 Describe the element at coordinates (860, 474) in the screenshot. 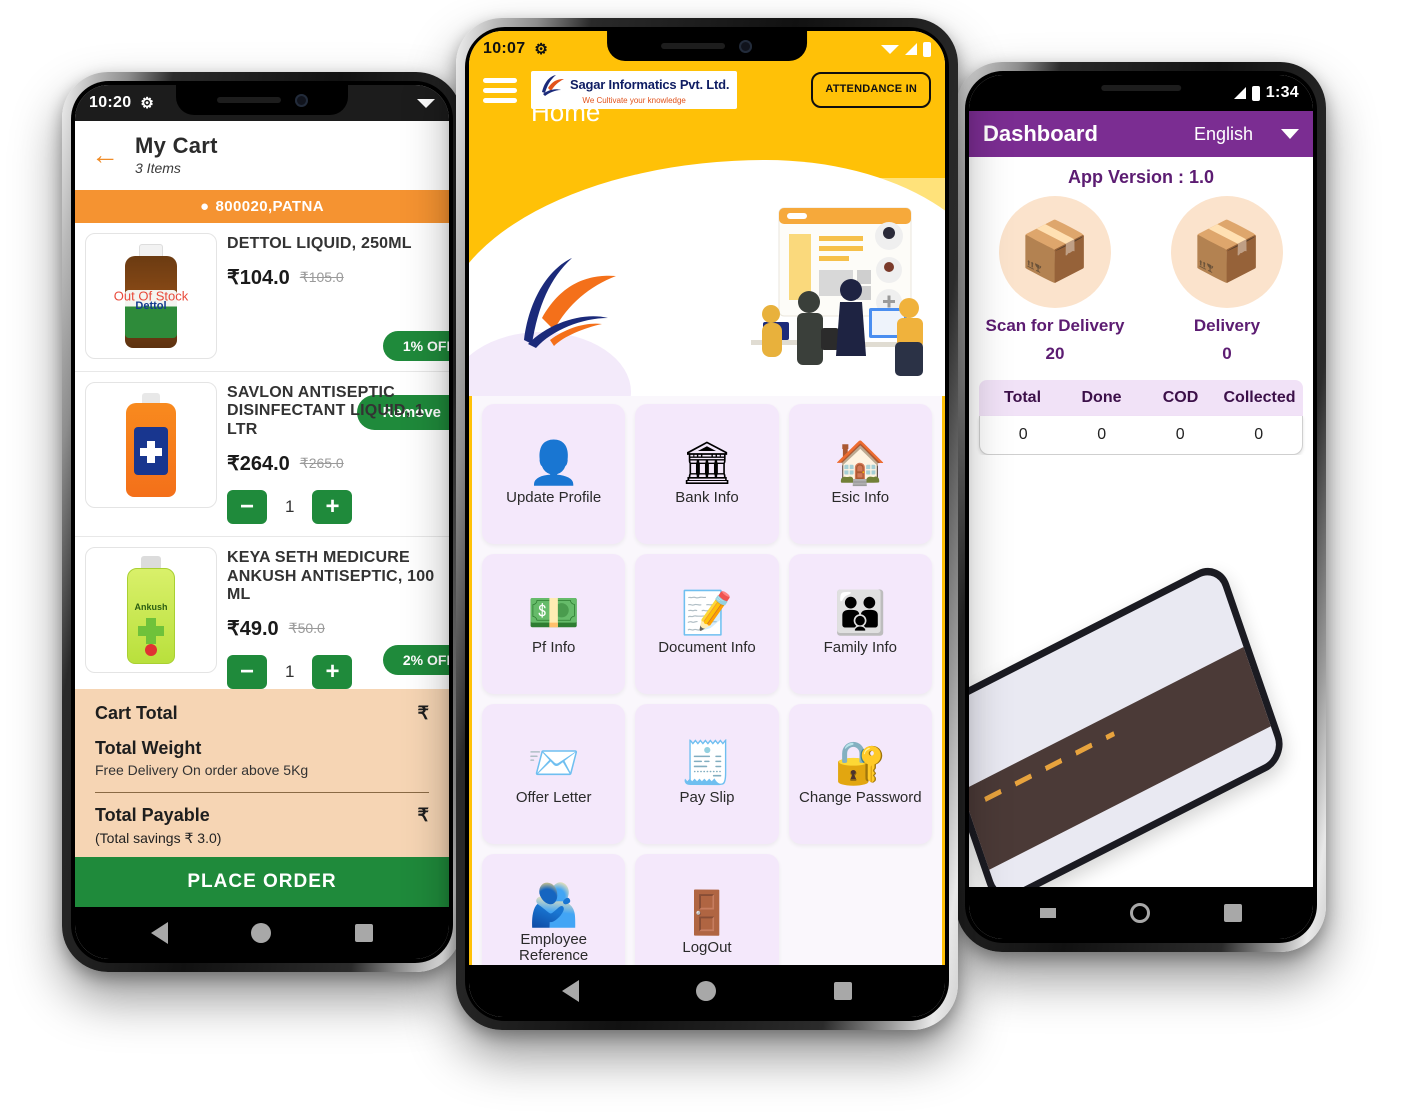

I see `tile-esic-info: 🏠 Esic Info` at that location.